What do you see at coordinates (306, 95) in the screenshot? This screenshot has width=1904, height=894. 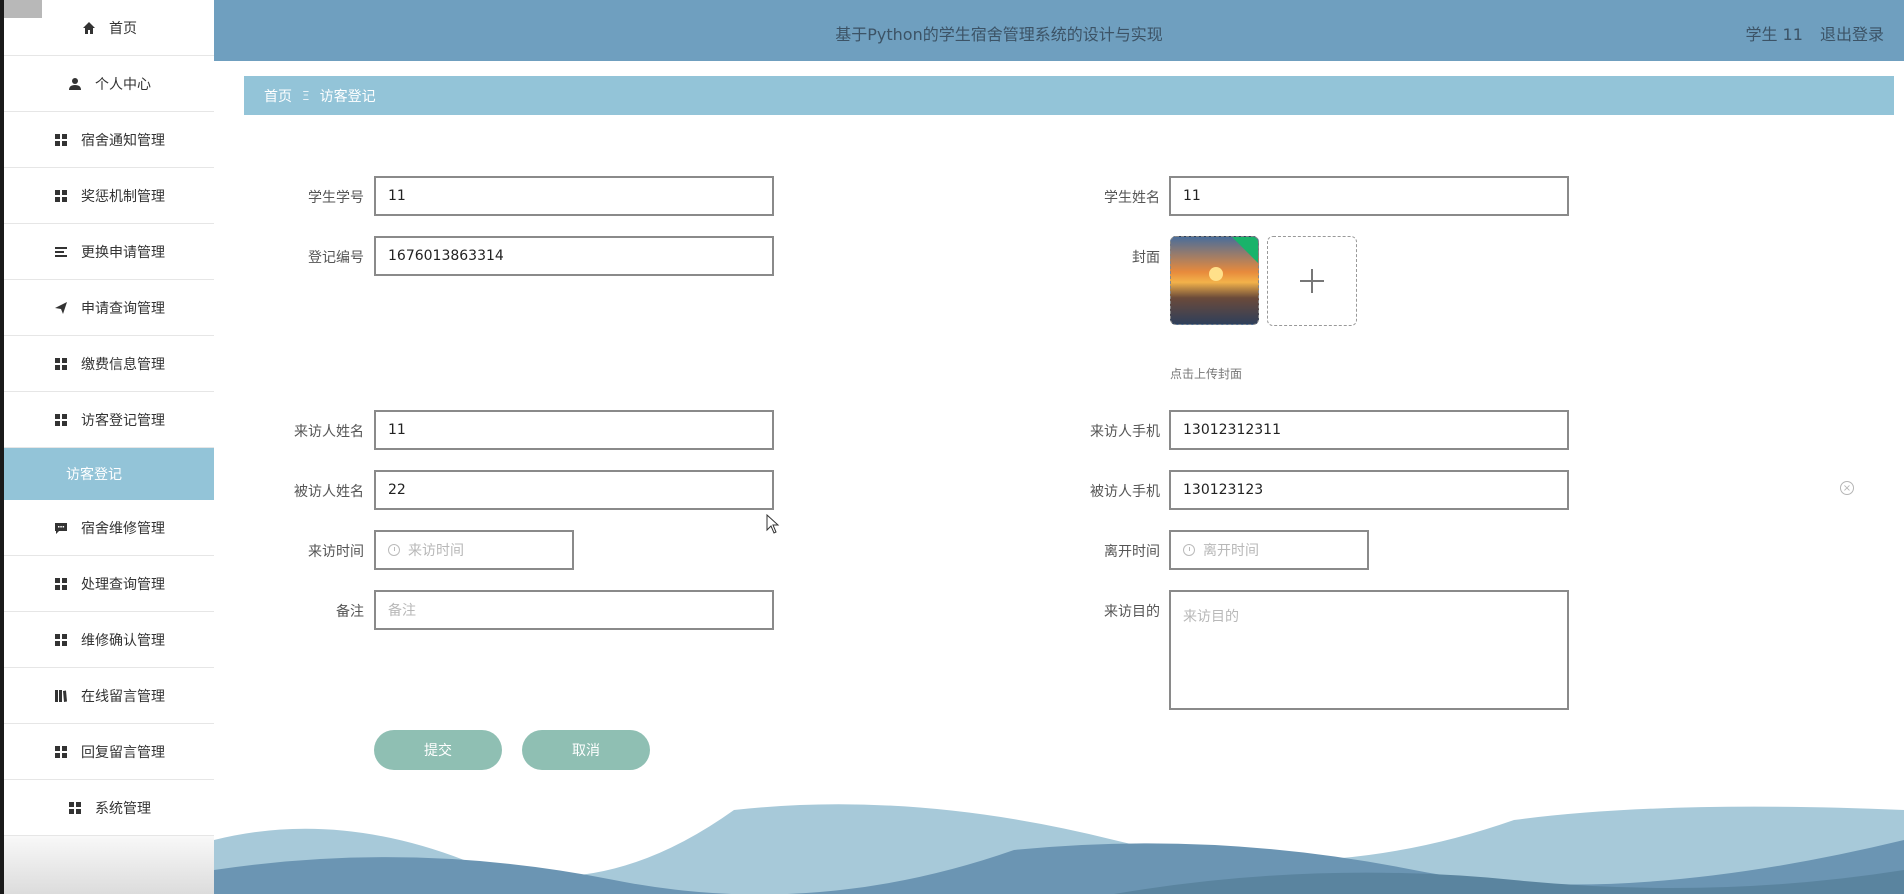 I see `breadcrumb-separator: Ξ` at bounding box center [306, 95].